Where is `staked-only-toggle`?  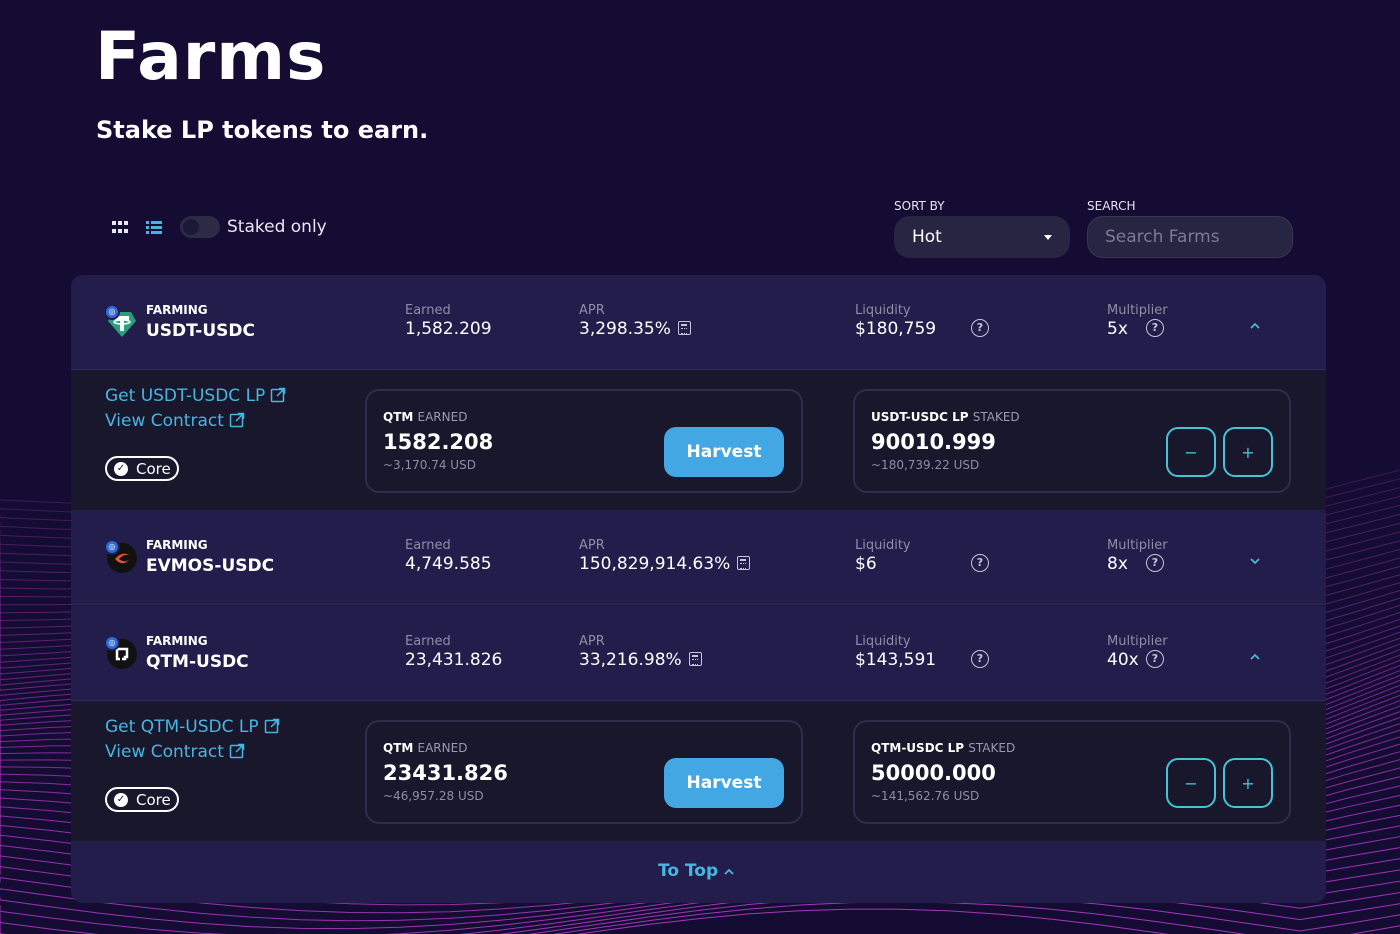 staked-only-toggle is located at coordinates (200, 227).